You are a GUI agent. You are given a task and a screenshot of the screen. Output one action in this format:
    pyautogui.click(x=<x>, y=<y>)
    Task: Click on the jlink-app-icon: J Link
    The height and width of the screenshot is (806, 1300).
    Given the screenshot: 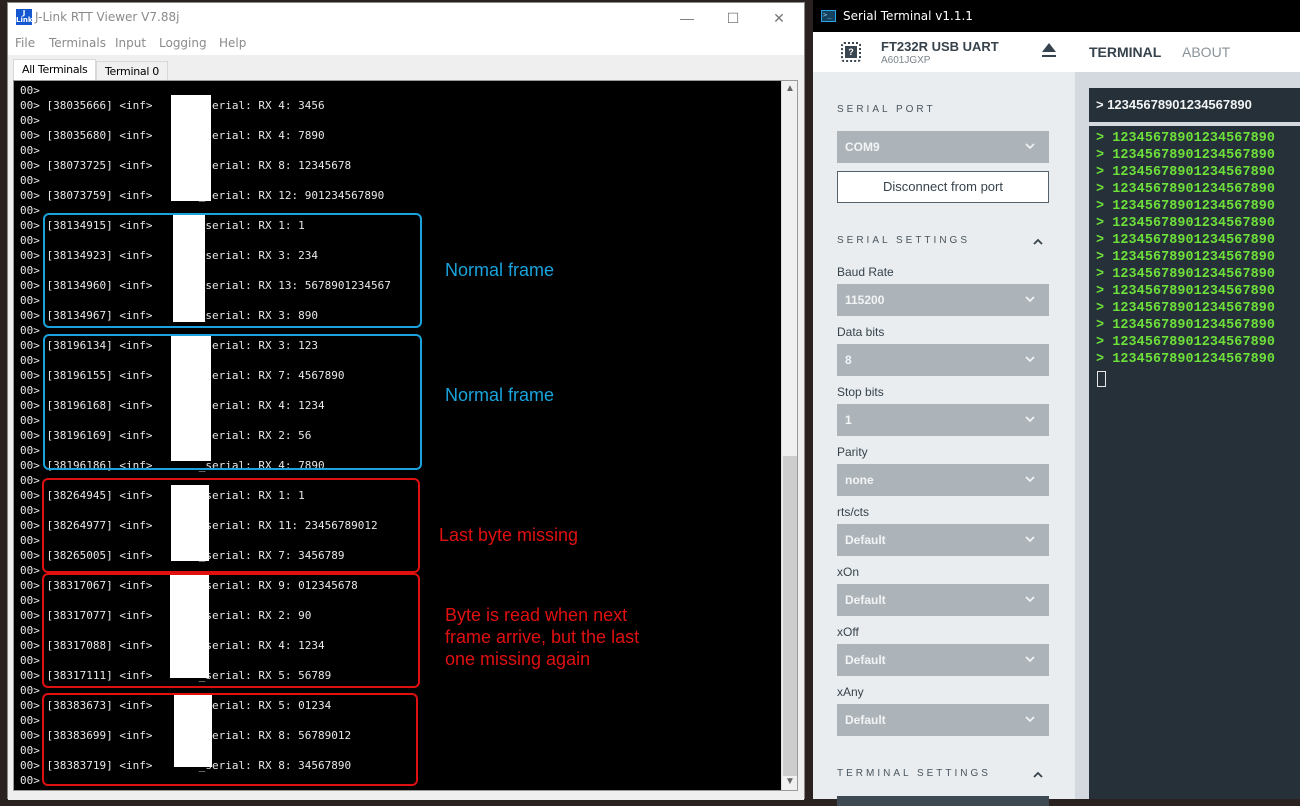 What is the action you would take?
    pyautogui.click(x=24, y=17)
    